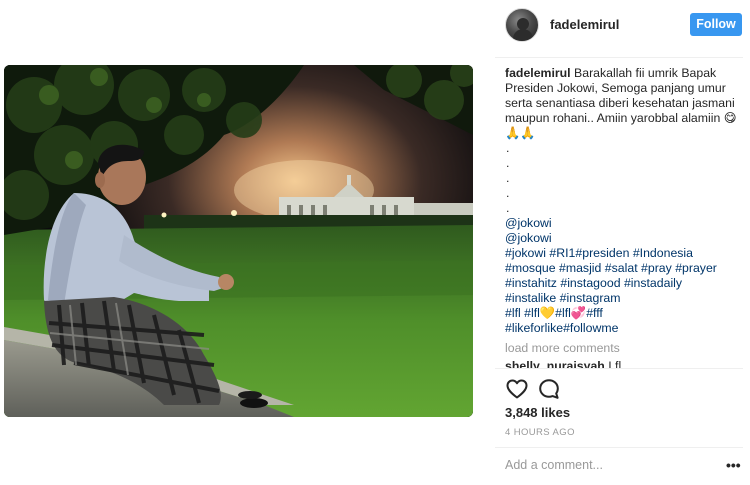 This screenshot has height=485, width=750. Describe the element at coordinates (624, 253) in the screenshot. I see `hashtag-line: #jokowi #RI1#presiden #Indonesia` at that location.